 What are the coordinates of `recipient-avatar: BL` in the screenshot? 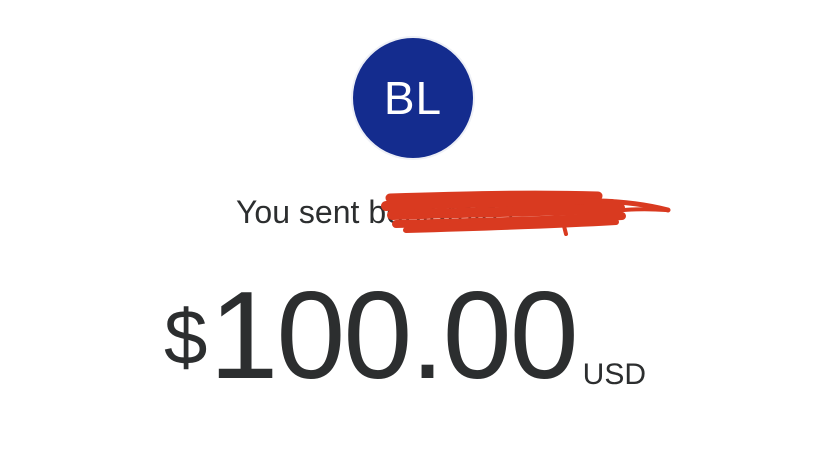 It's located at (413, 98).